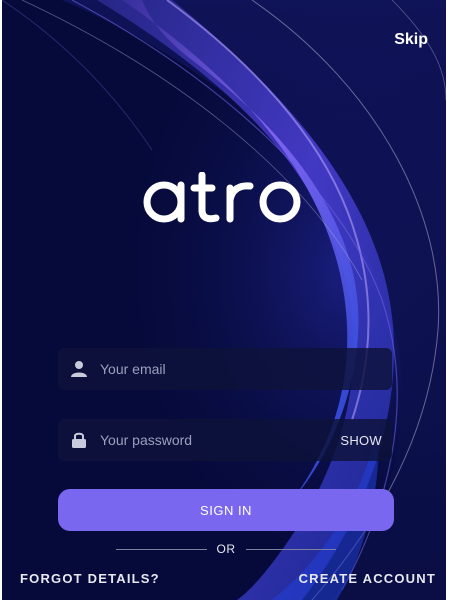  What do you see at coordinates (222, 197) in the screenshot?
I see `atro-logo` at bounding box center [222, 197].